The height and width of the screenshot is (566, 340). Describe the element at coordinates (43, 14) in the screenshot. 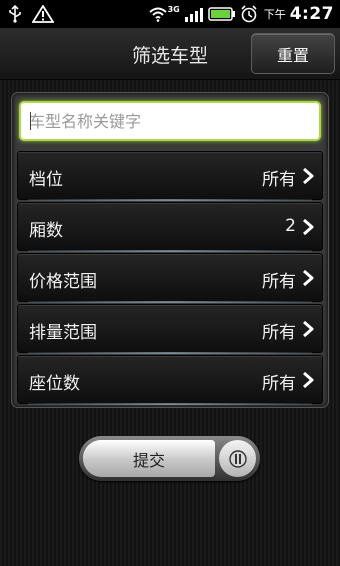

I see `warning-icon` at that location.